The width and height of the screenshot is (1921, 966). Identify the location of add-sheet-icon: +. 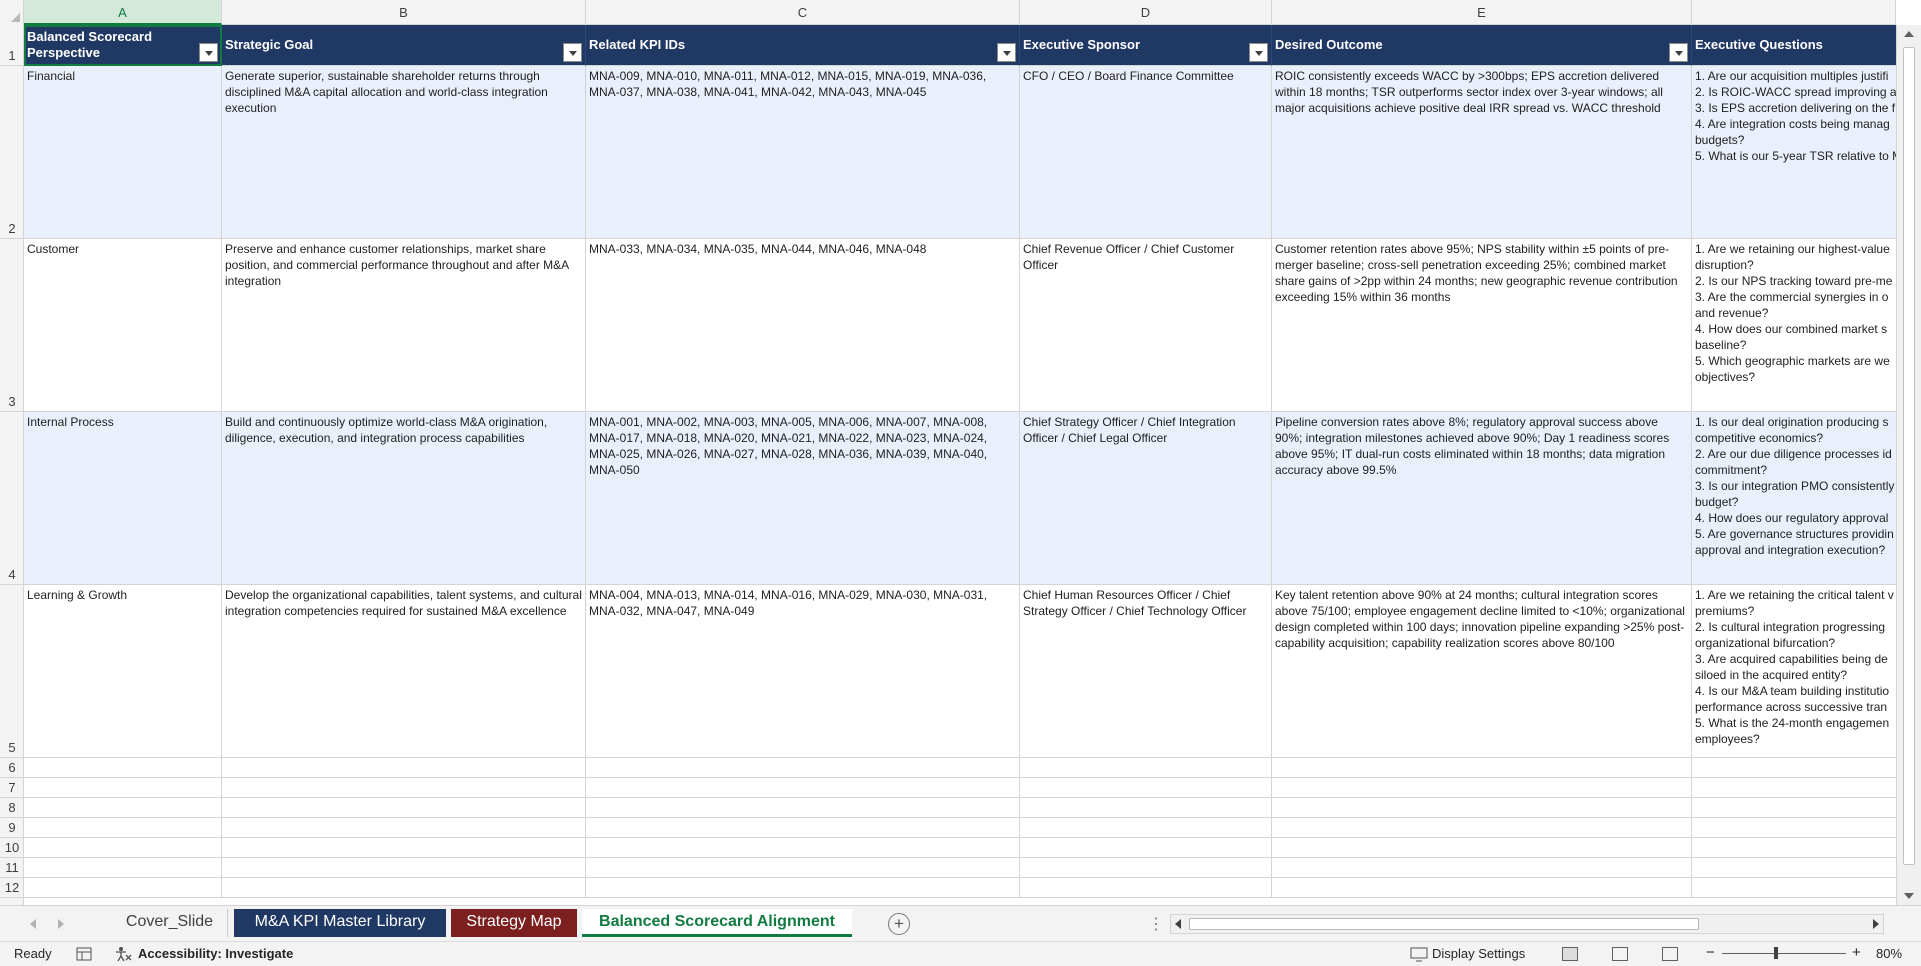
(899, 924).